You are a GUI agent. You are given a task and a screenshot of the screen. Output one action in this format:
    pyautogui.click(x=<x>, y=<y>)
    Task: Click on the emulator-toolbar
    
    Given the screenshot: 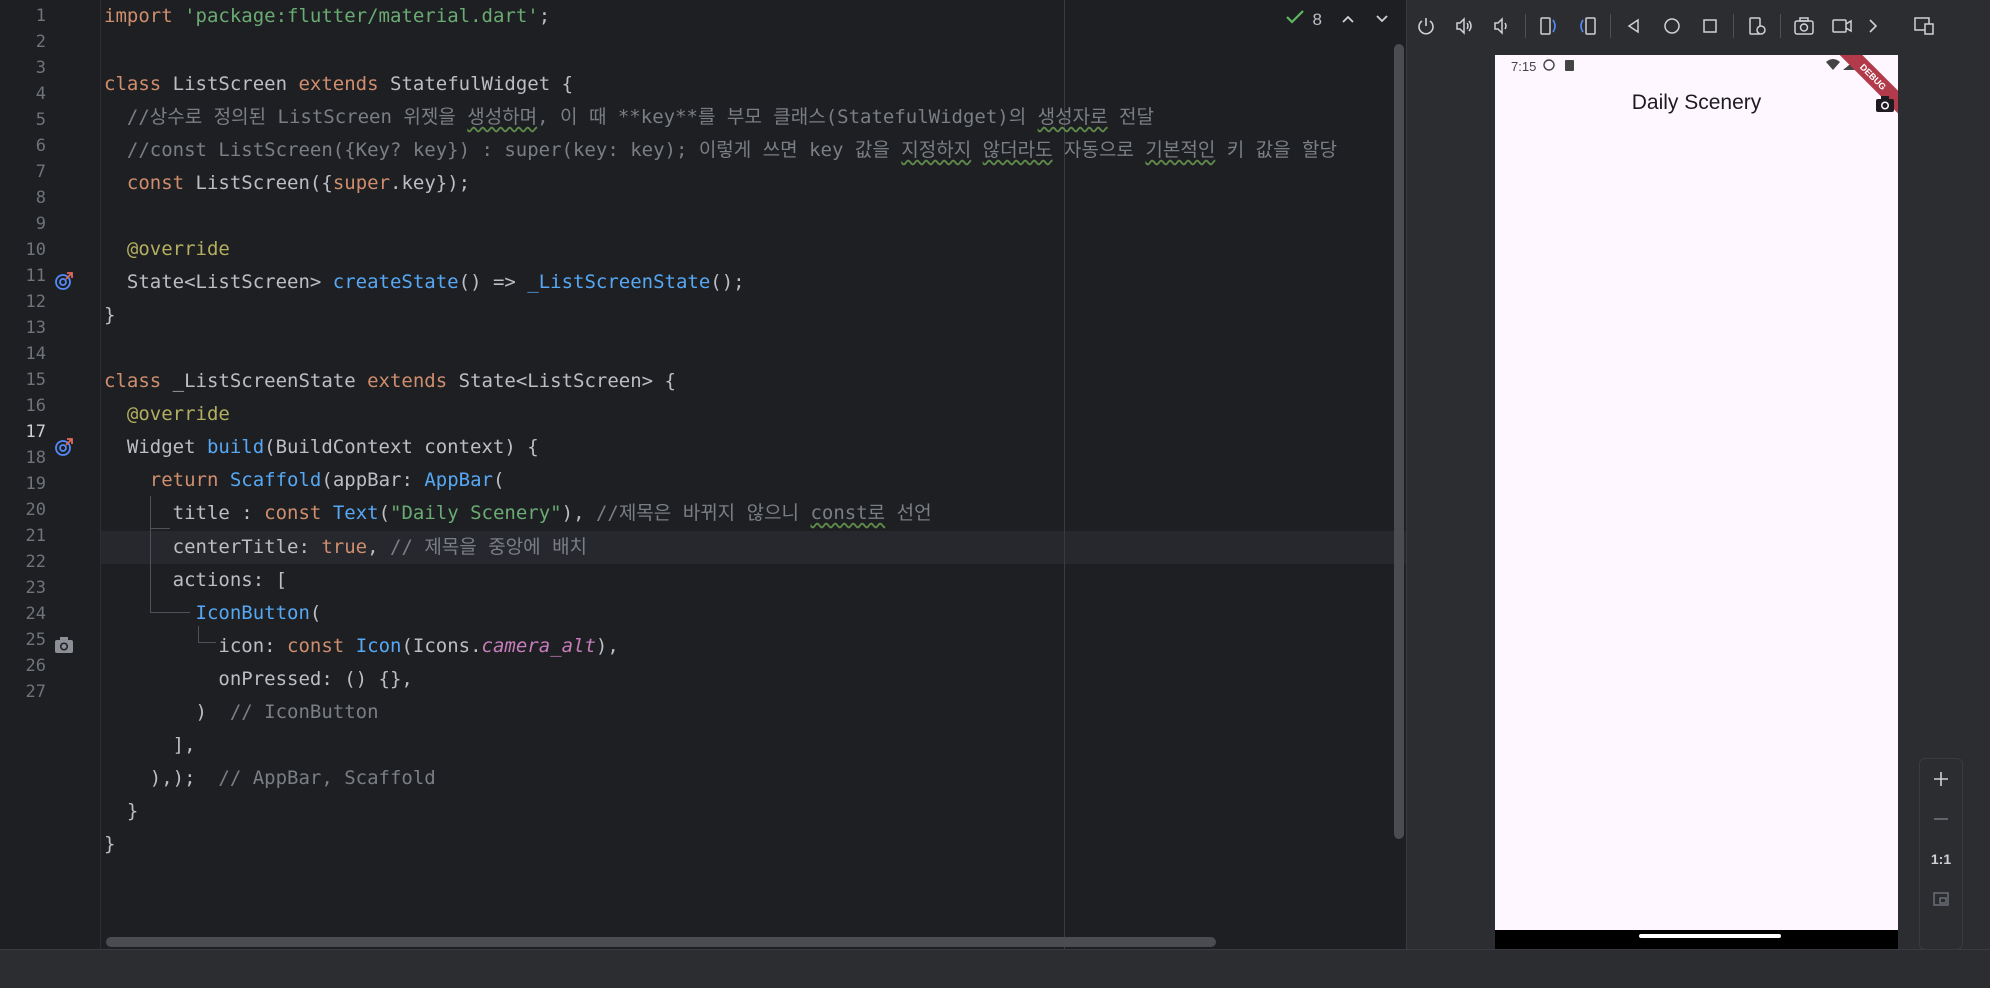 What is the action you would take?
    pyautogui.click(x=1698, y=26)
    